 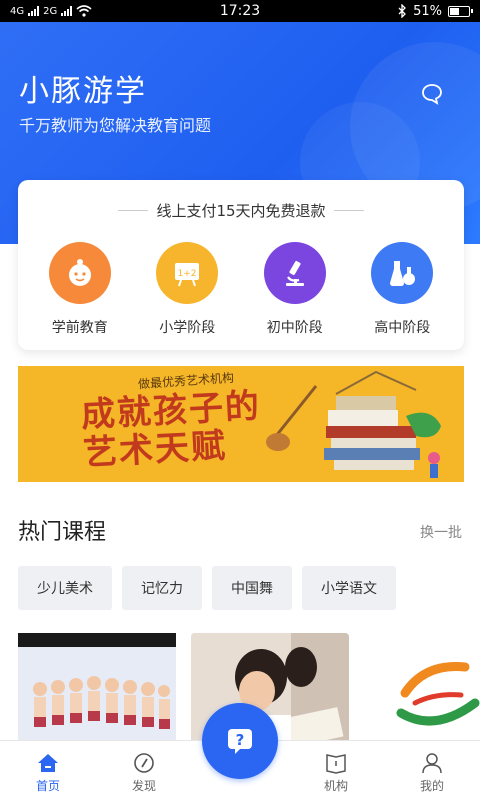 I want to click on org-logo-image, so click(x=438, y=694).